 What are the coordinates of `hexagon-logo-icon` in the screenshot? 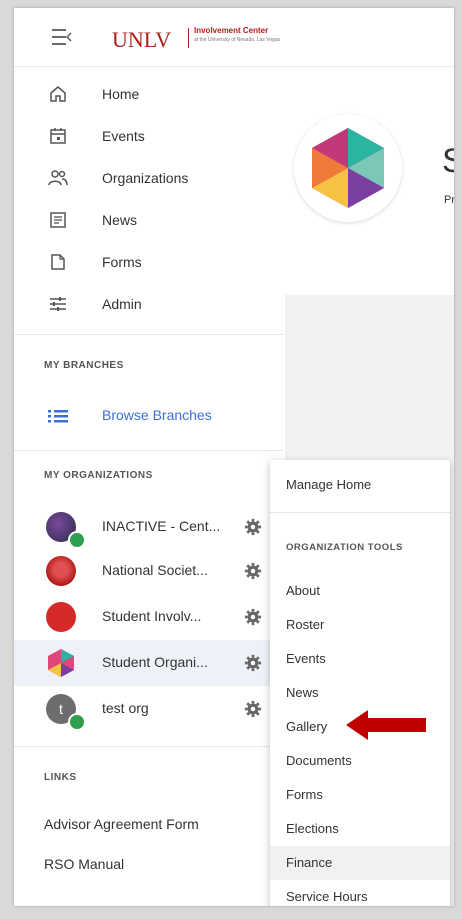 It's located at (348, 168).